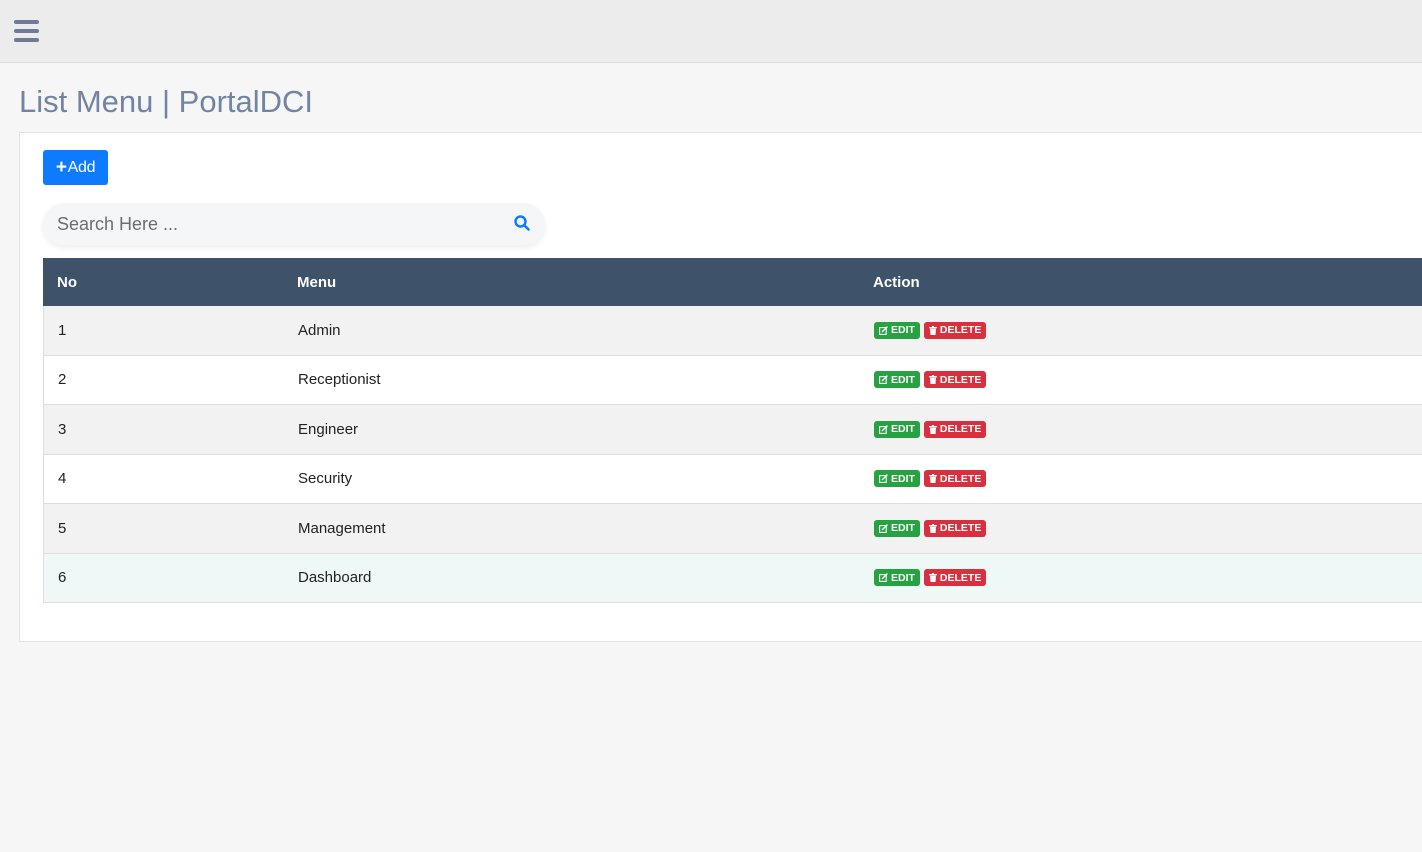 The width and height of the screenshot is (1422, 852). I want to click on table-row: 1 Admin EDIT DELETE, so click(732, 331).